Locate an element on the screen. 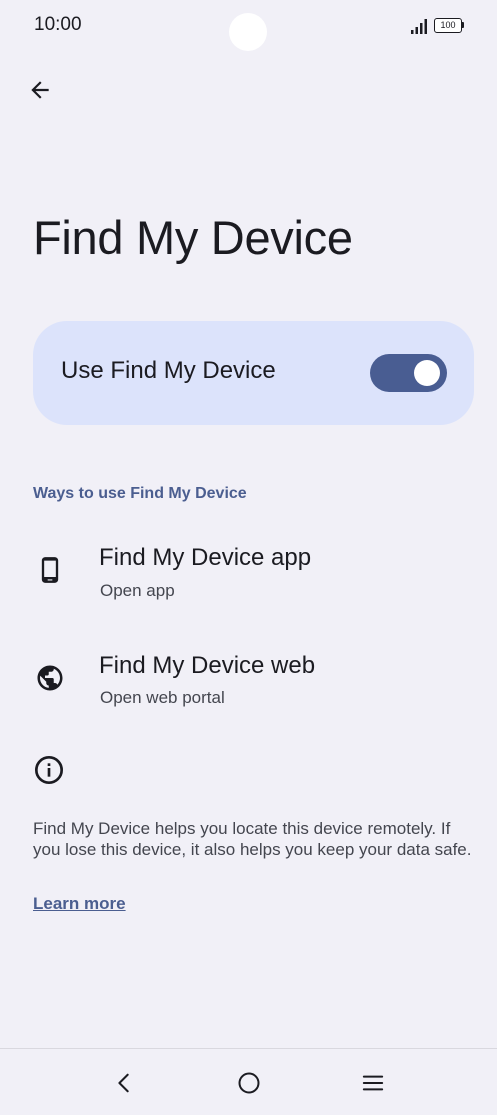 The image size is (497, 1115). item-subtitle: Open web portal is located at coordinates (162, 697).